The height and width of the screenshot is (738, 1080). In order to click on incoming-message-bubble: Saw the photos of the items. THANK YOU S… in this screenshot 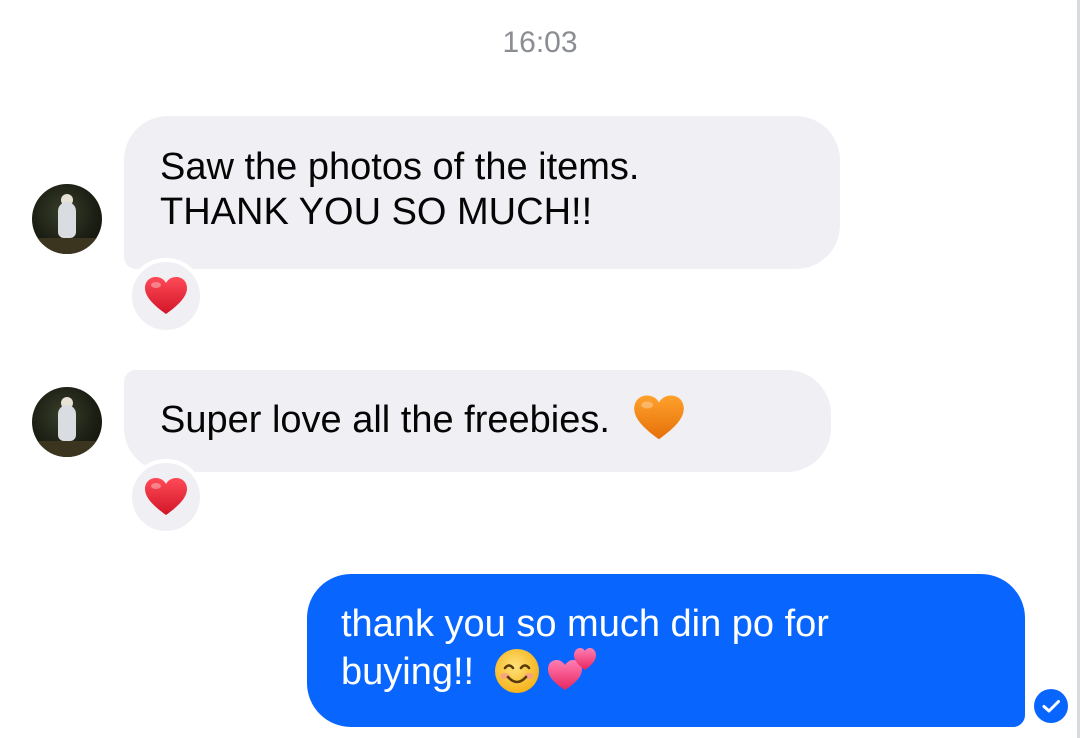, I will do `click(482, 192)`.